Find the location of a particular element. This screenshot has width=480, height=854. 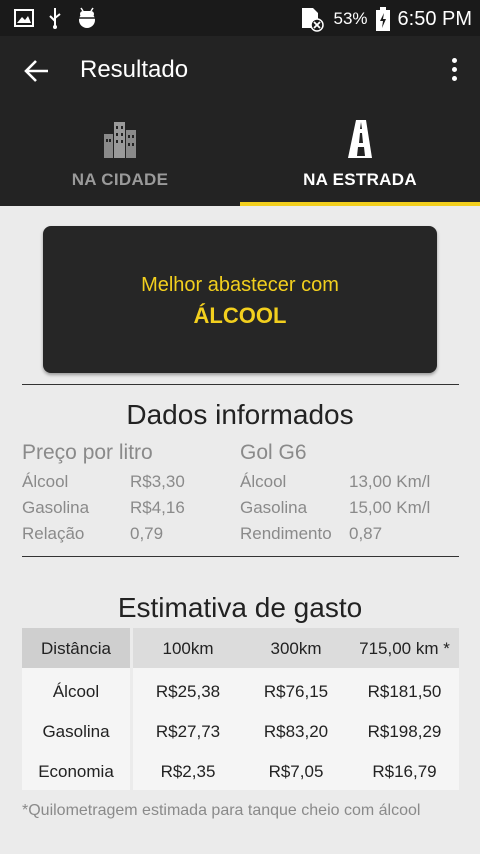

no-sim-icon is located at coordinates (313, 20).